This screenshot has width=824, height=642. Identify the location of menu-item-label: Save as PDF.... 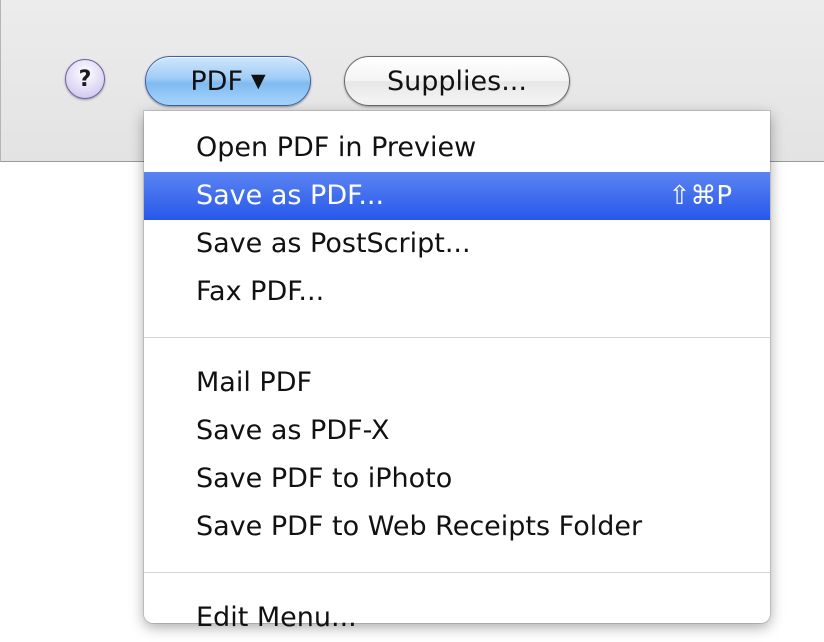
(290, 195).